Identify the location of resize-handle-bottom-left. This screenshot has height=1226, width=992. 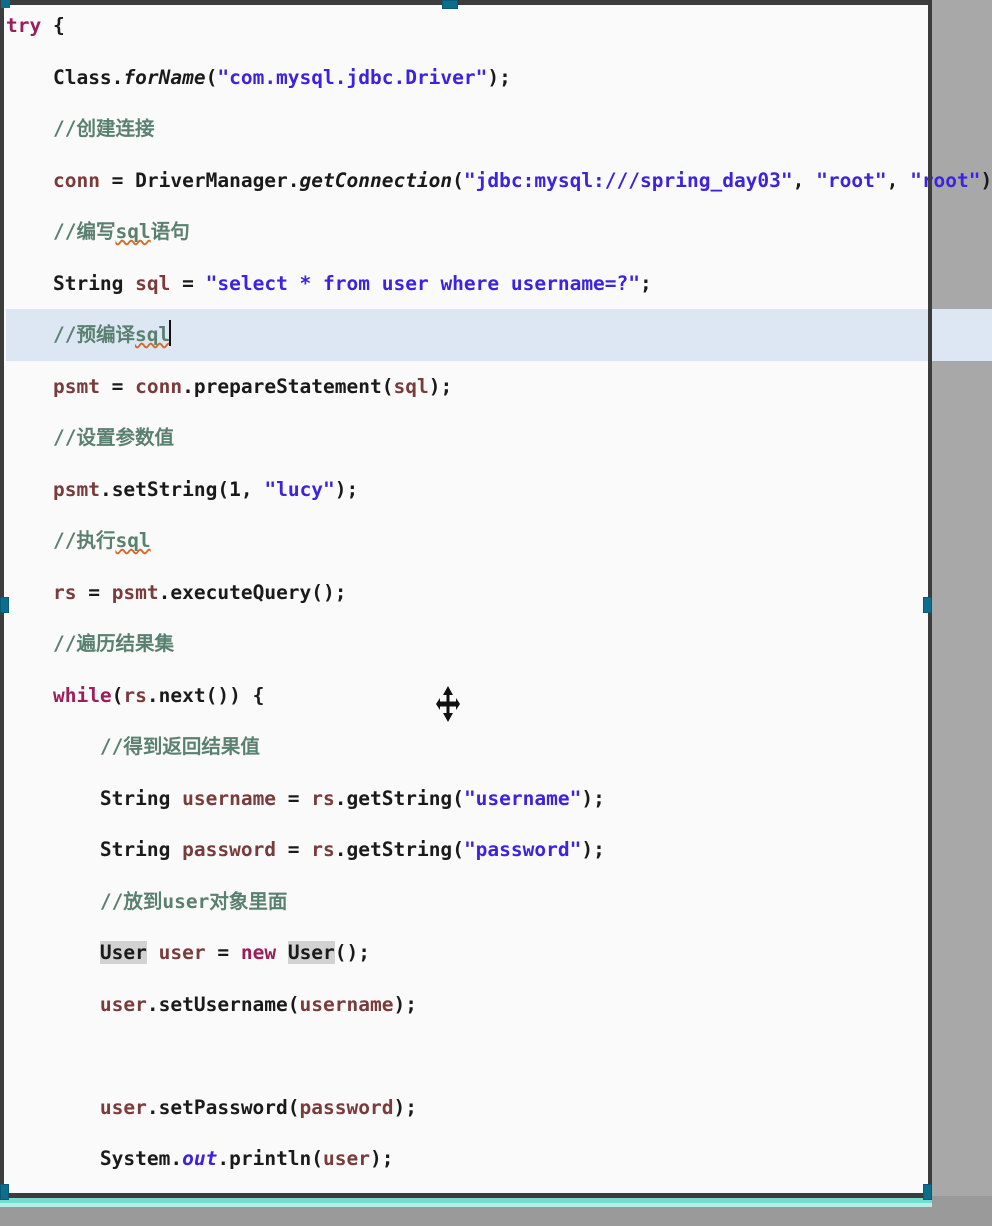
(4, 1192).